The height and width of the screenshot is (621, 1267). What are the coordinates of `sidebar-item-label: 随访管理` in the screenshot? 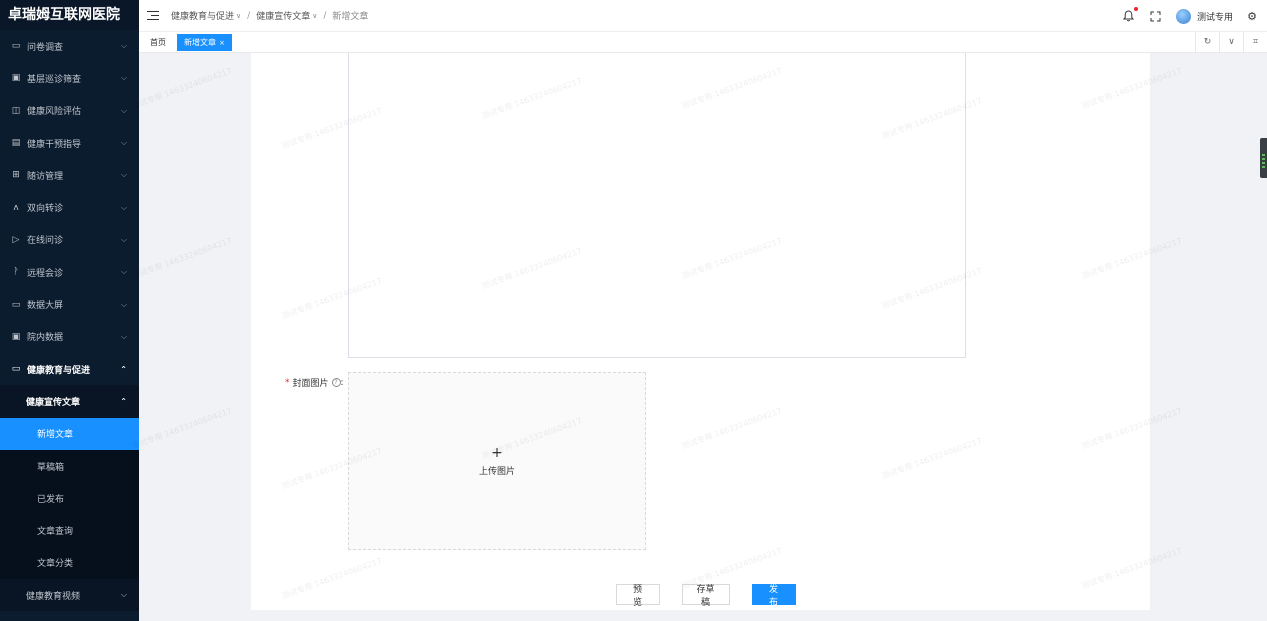 It's located at (45, 176).